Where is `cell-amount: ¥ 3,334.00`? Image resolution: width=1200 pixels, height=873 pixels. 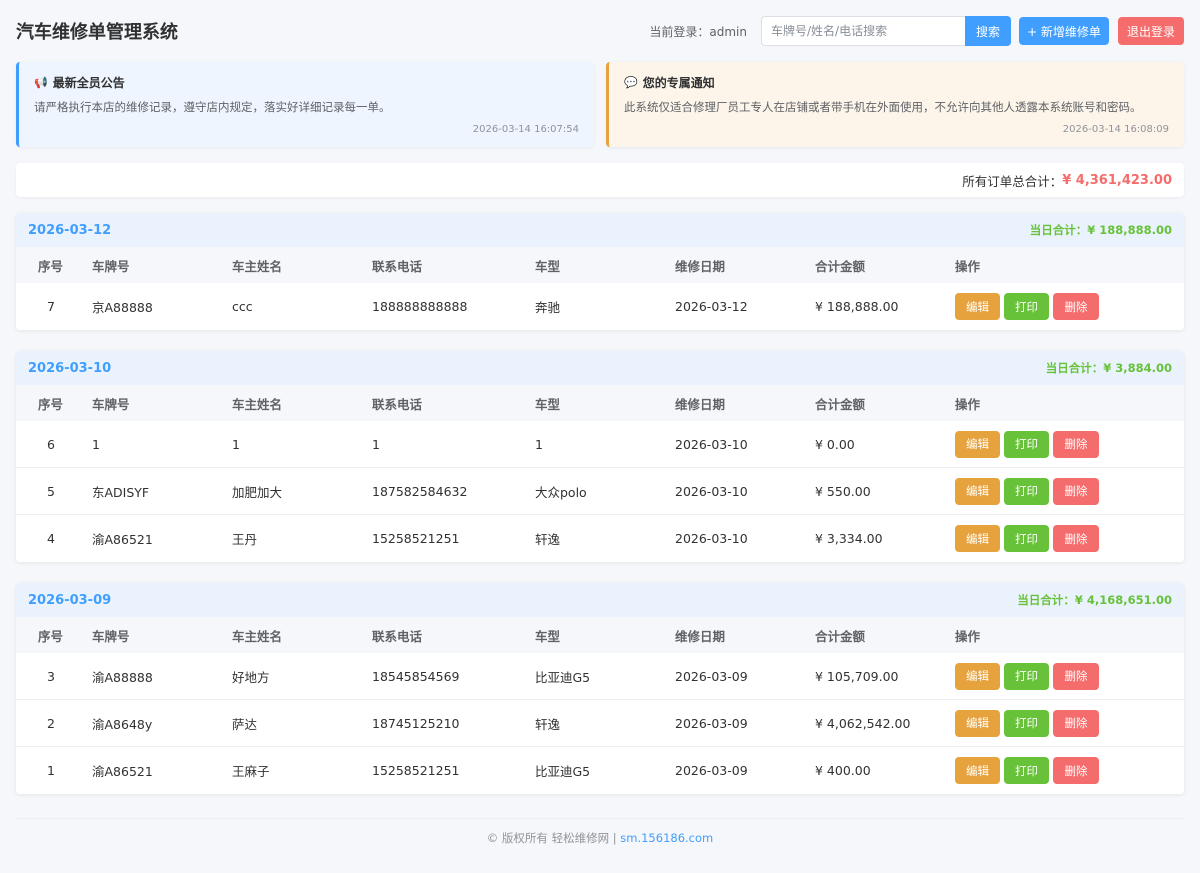 cell-amount: ¥ 3,334.00 is located at coordinates (849, 538).